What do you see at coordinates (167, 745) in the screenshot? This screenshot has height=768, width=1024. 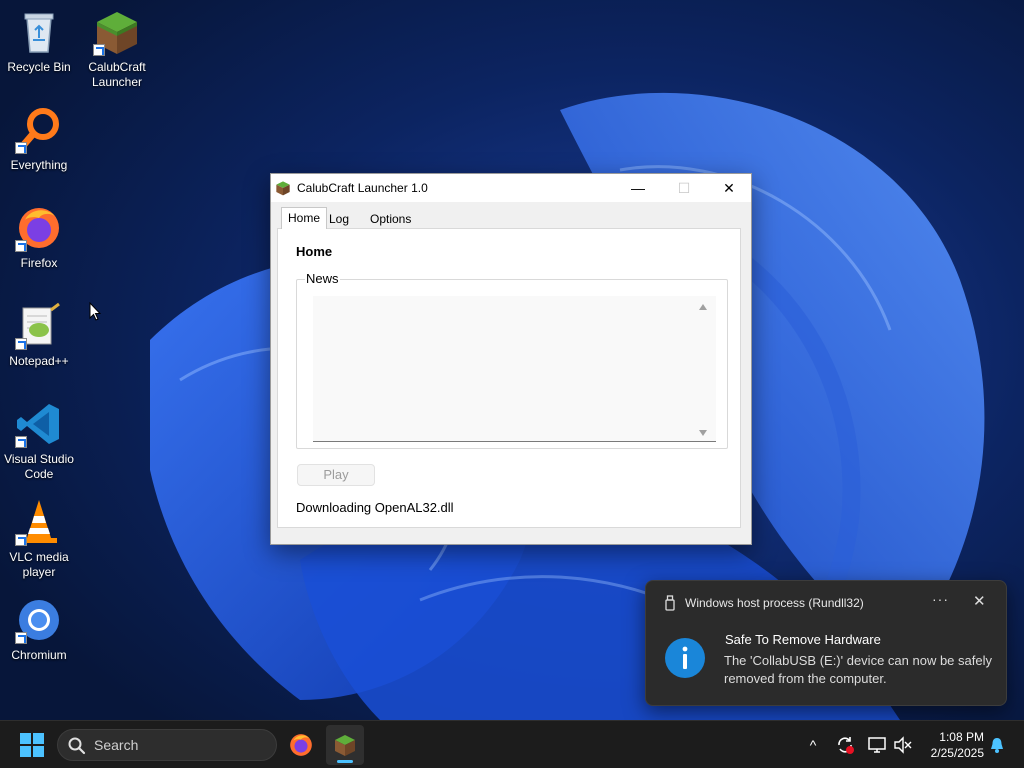 I see `taskbar-search: Search` at bounding box center [167, 745].